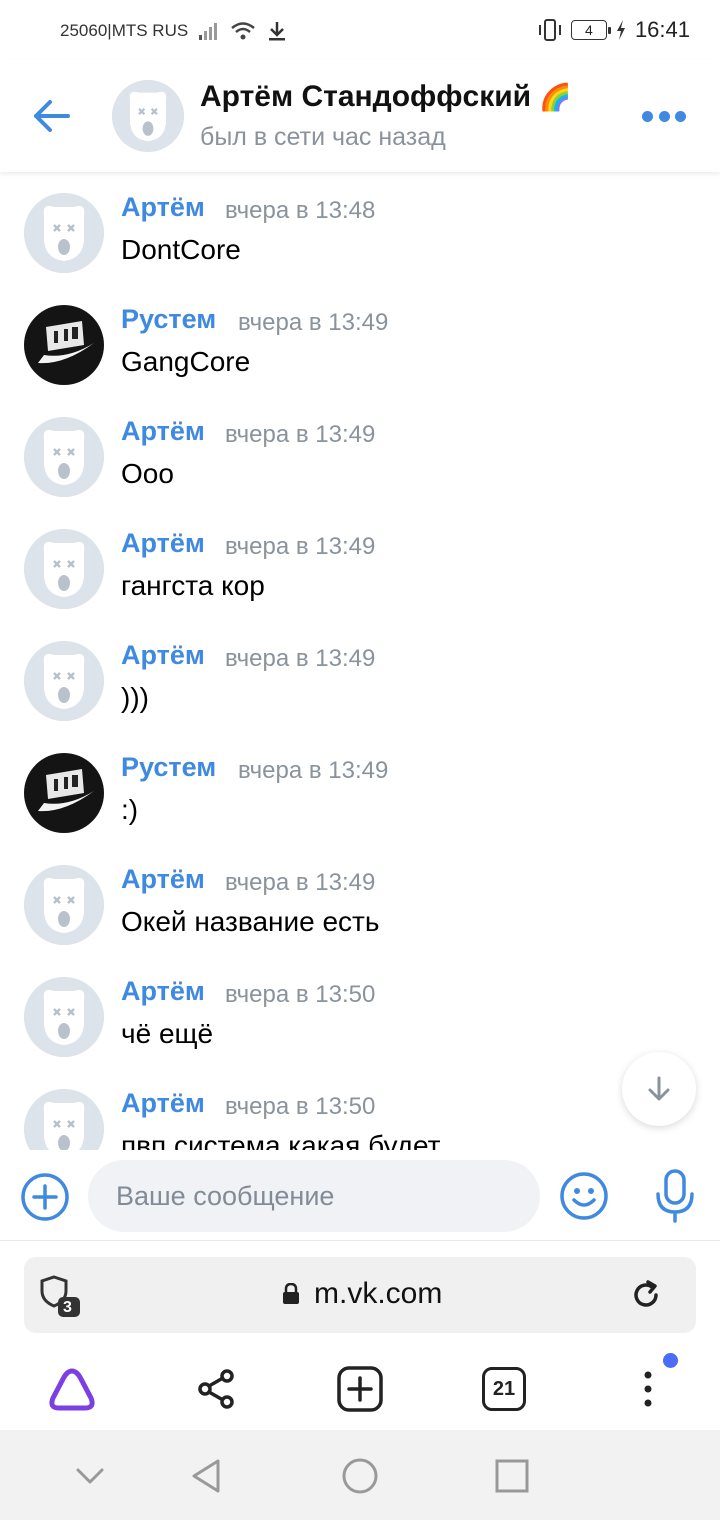 This screenshot has height=1520, width=720. Describe the element at coordinates (360, 30) in the screenshot. I see `status-bar: 25060|MTS RUS 4 16:41` at that location.